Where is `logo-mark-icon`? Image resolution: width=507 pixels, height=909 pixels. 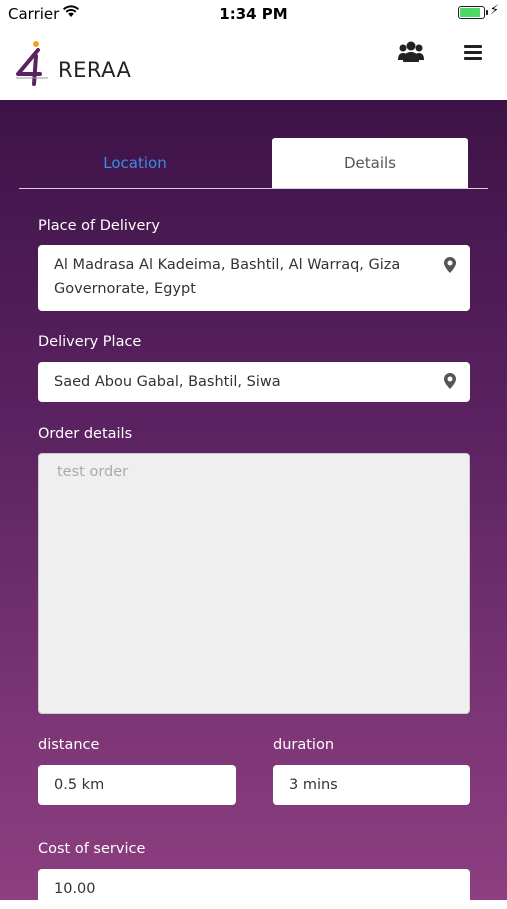 logo-mark-icon is located at coordinates (32, 63).